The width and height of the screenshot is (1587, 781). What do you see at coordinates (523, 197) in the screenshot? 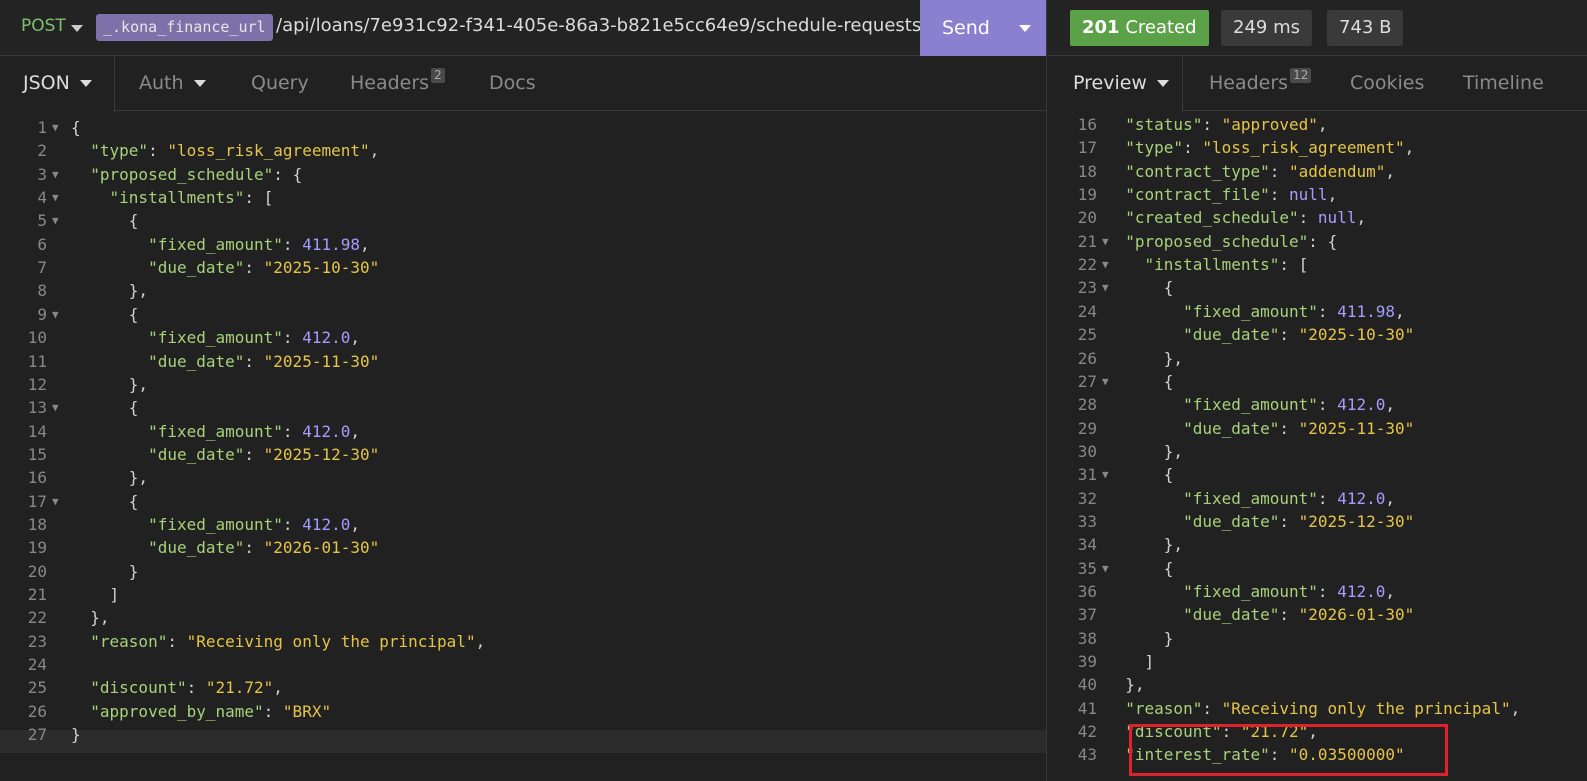
I see `code-line: 4 ▼ "installments": [` at bounding box center [523, 197].